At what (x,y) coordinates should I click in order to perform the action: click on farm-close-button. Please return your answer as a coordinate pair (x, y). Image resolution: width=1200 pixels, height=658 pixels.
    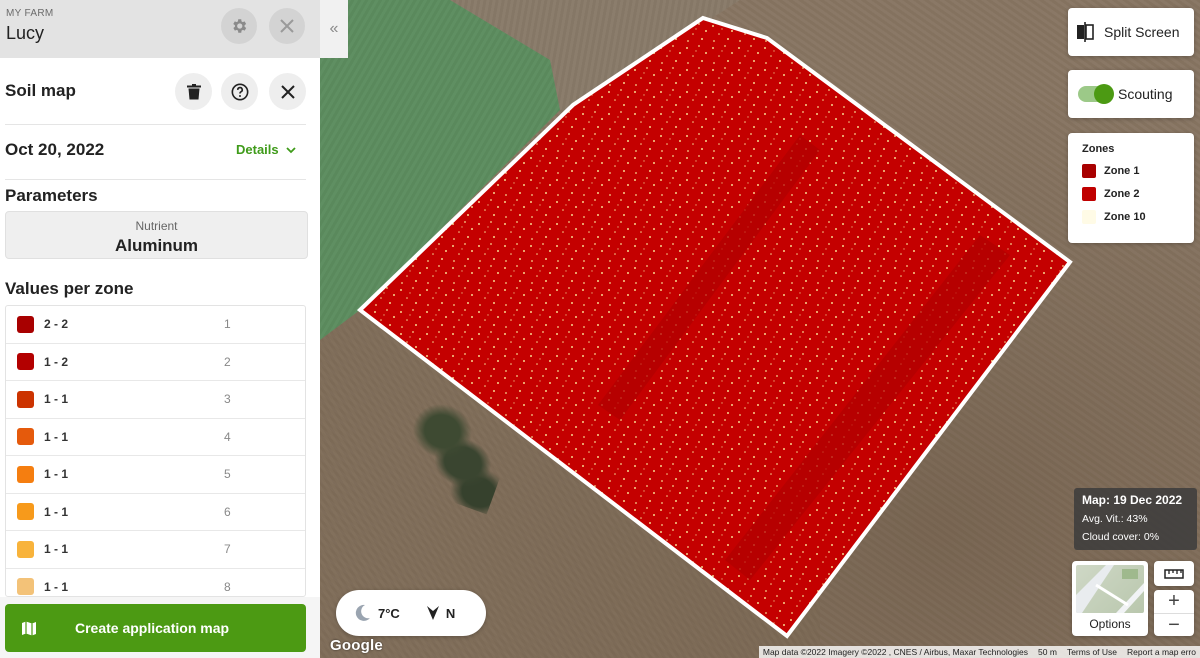
    Looking at the image, I should click on (287, 26).